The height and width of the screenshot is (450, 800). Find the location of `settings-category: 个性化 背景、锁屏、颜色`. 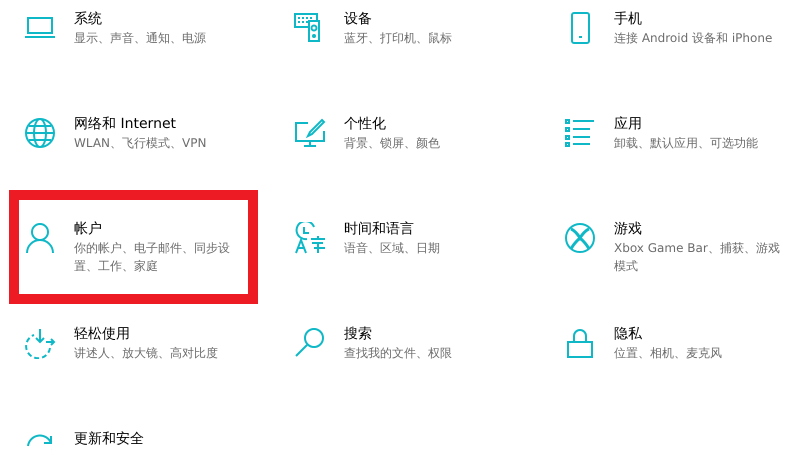

settings-category: 个性化 背景、锁屏、颜色 is located at coordinates (403, 142).